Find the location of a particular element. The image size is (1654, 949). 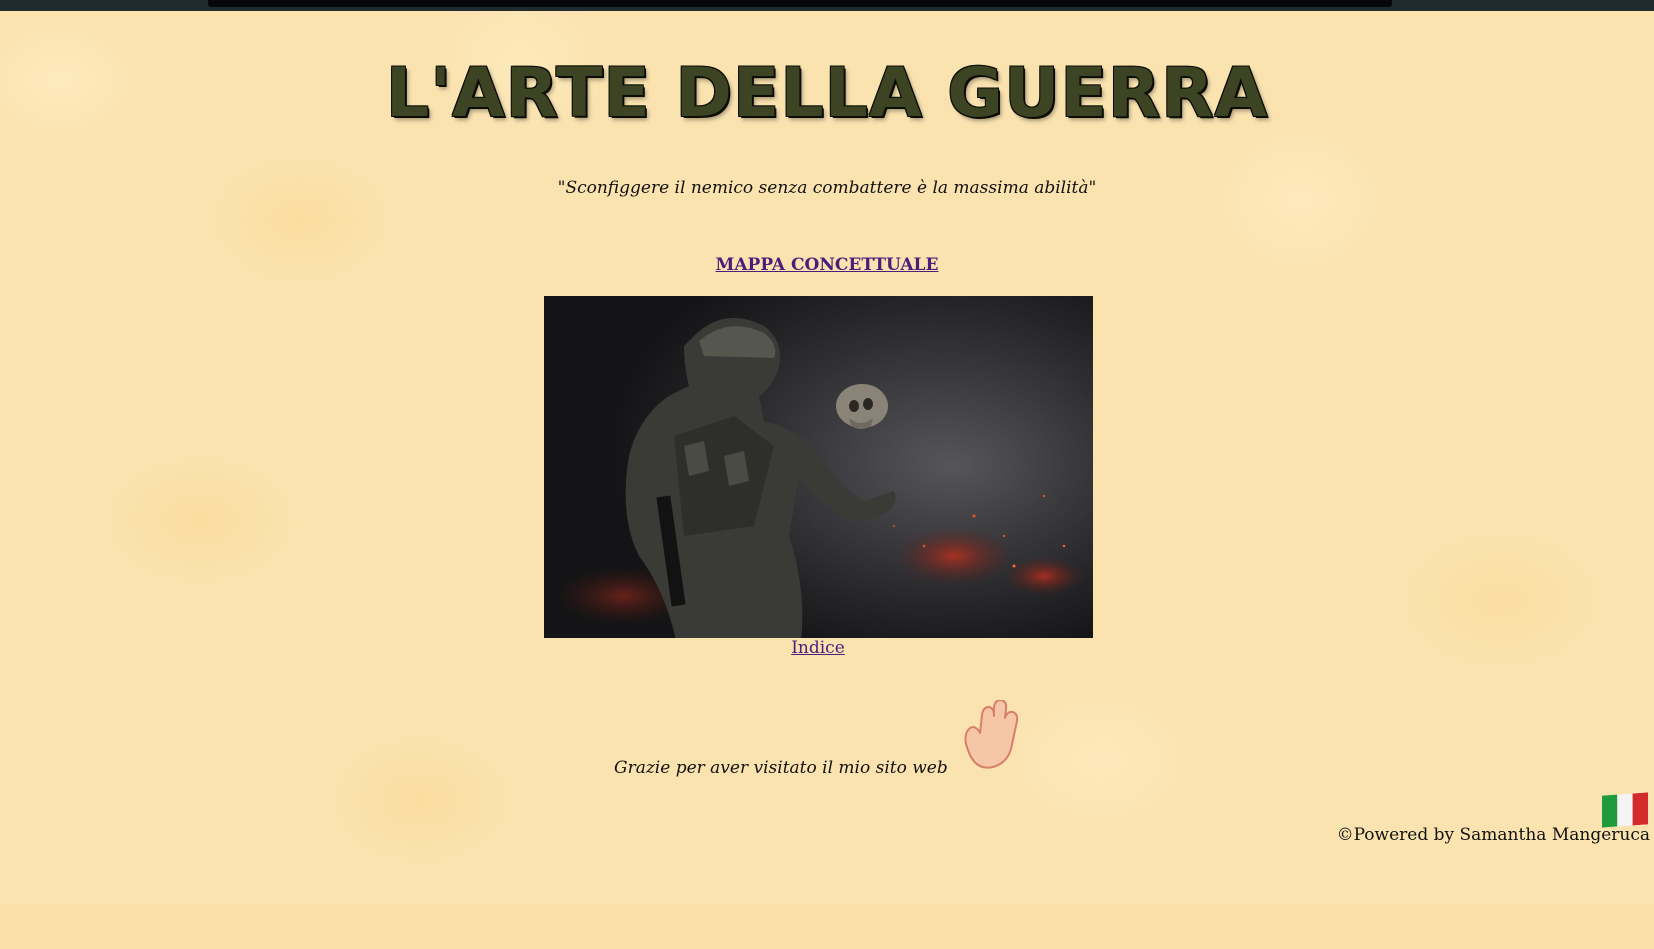

top-bar-strip is located at coordinates (800, 3).